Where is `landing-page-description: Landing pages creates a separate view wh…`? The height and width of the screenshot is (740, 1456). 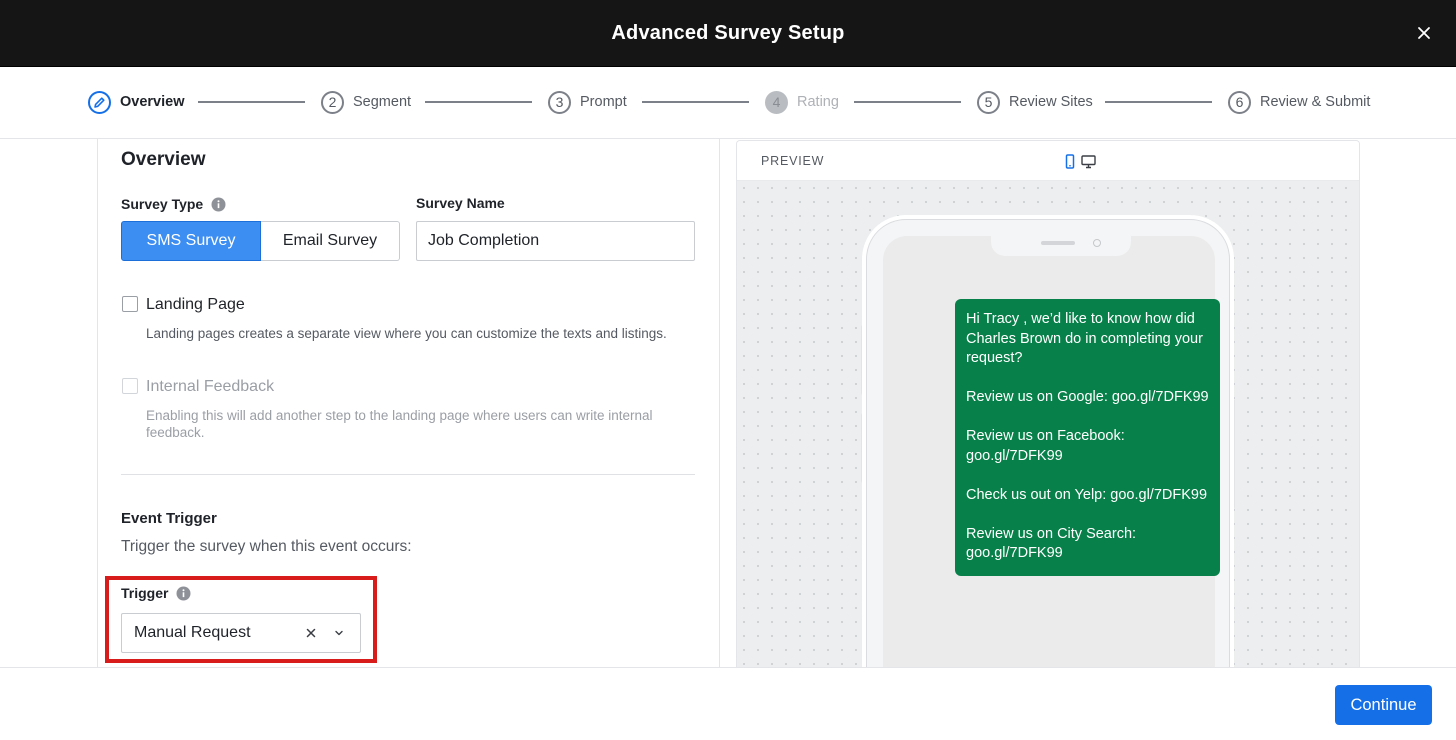 landing-page-description: Landing pages creates a separate view wh… is located at coordinates (406, 333).